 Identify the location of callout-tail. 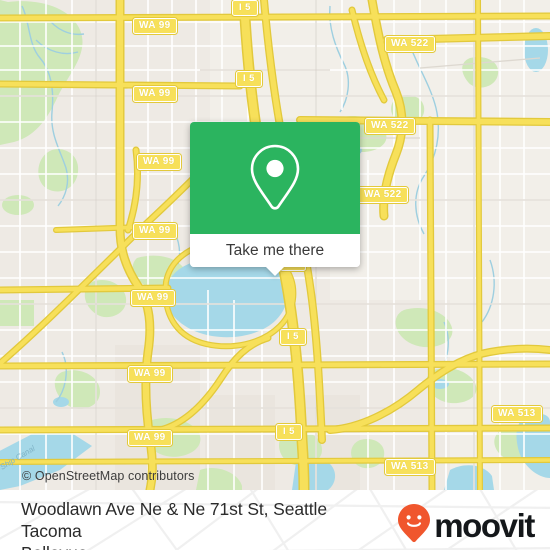
(275, 271).